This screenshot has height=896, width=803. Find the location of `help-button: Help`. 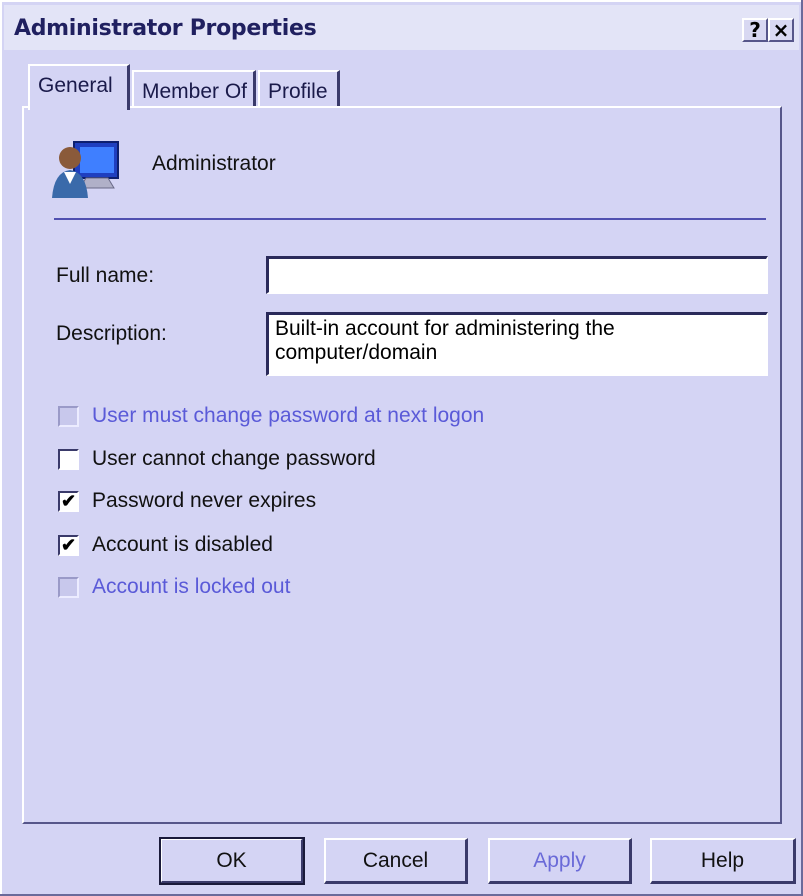

help-button: Help is located at coordinates (723, 861).